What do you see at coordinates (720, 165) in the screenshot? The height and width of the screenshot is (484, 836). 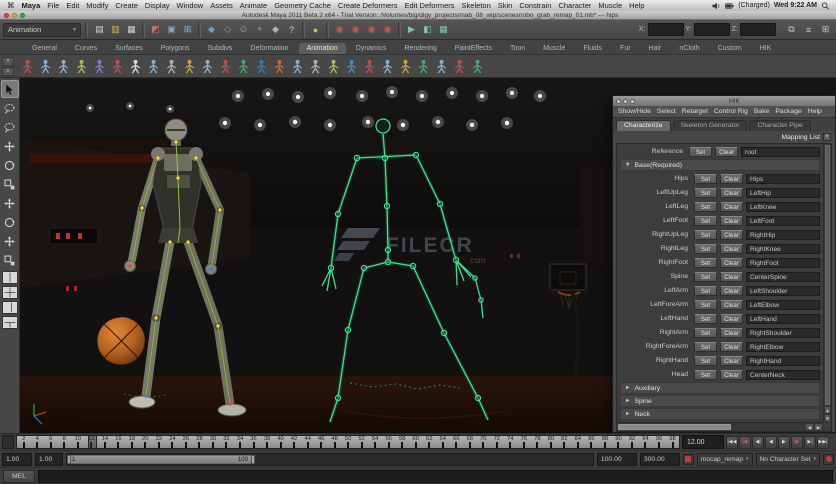 I see `section-base-required: ▼ Base(Required)` at bounding box center [720, 165].